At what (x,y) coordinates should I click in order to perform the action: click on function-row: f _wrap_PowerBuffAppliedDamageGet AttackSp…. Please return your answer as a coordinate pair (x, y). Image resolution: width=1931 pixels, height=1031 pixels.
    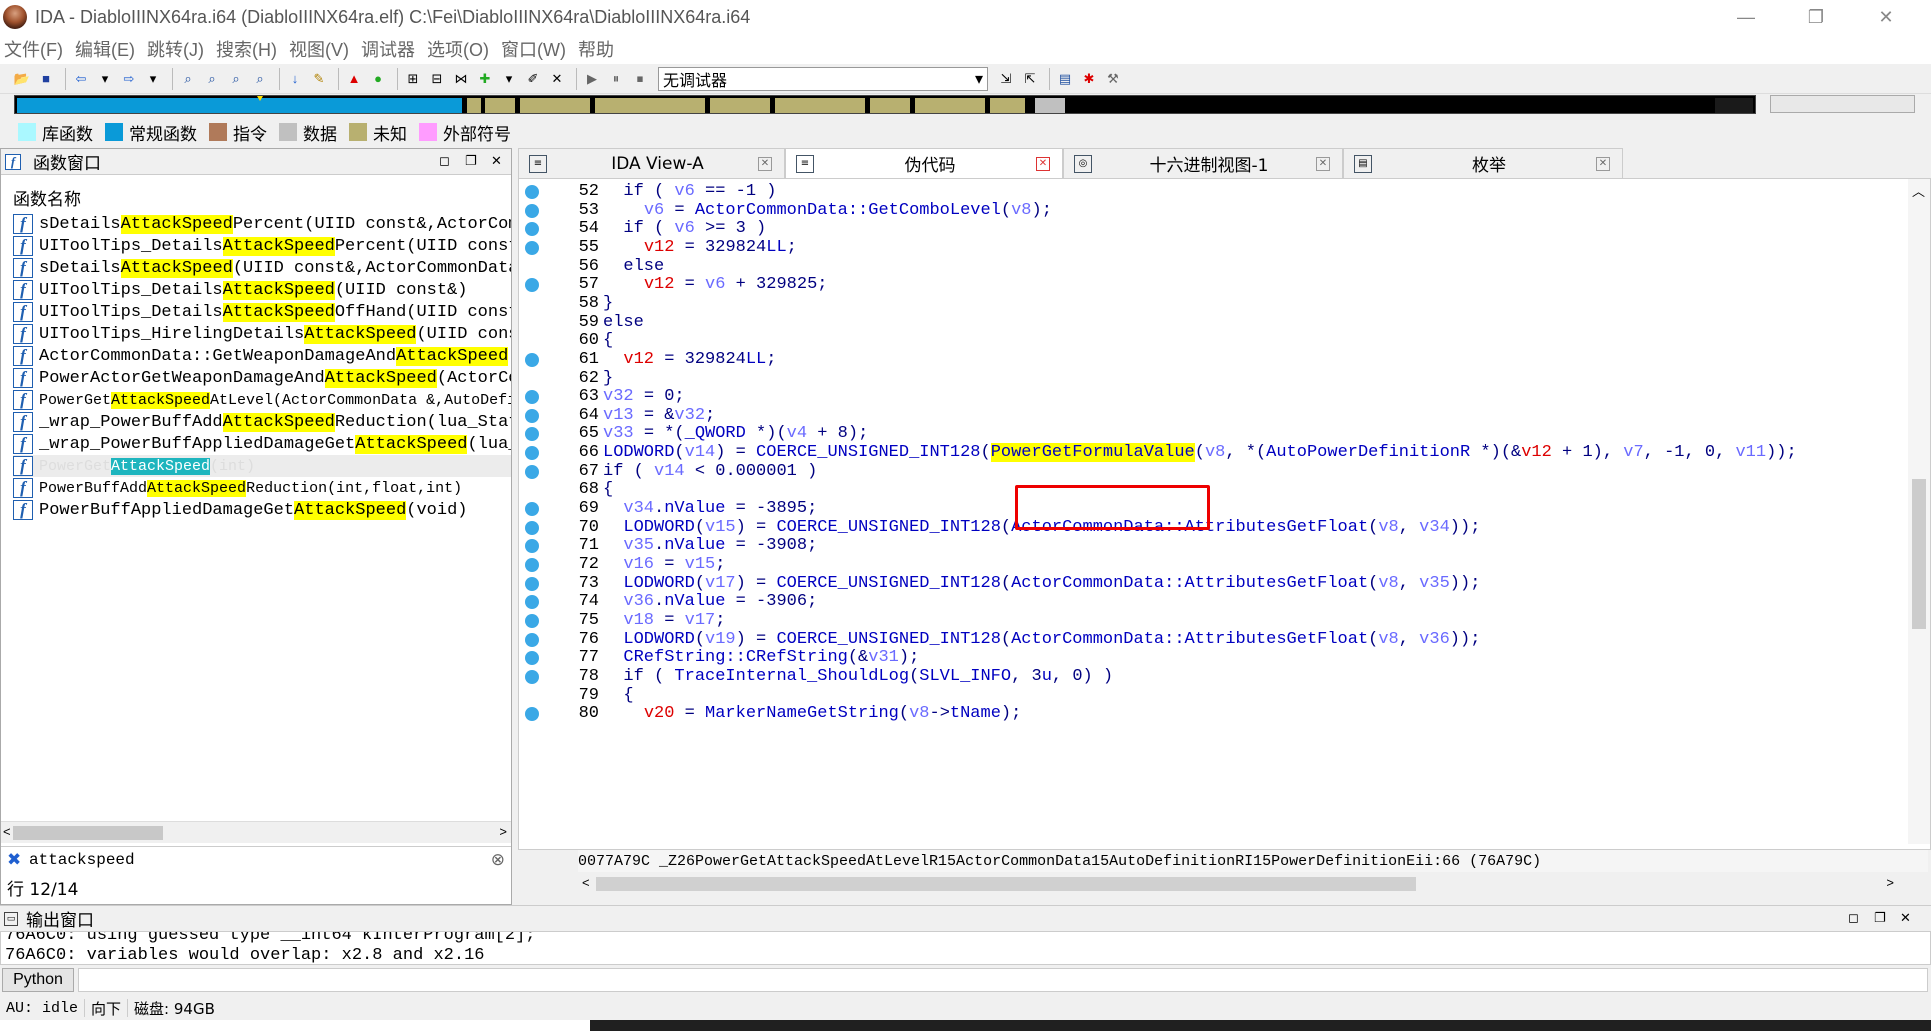
    Looking at the image, I should click on (262, 444).